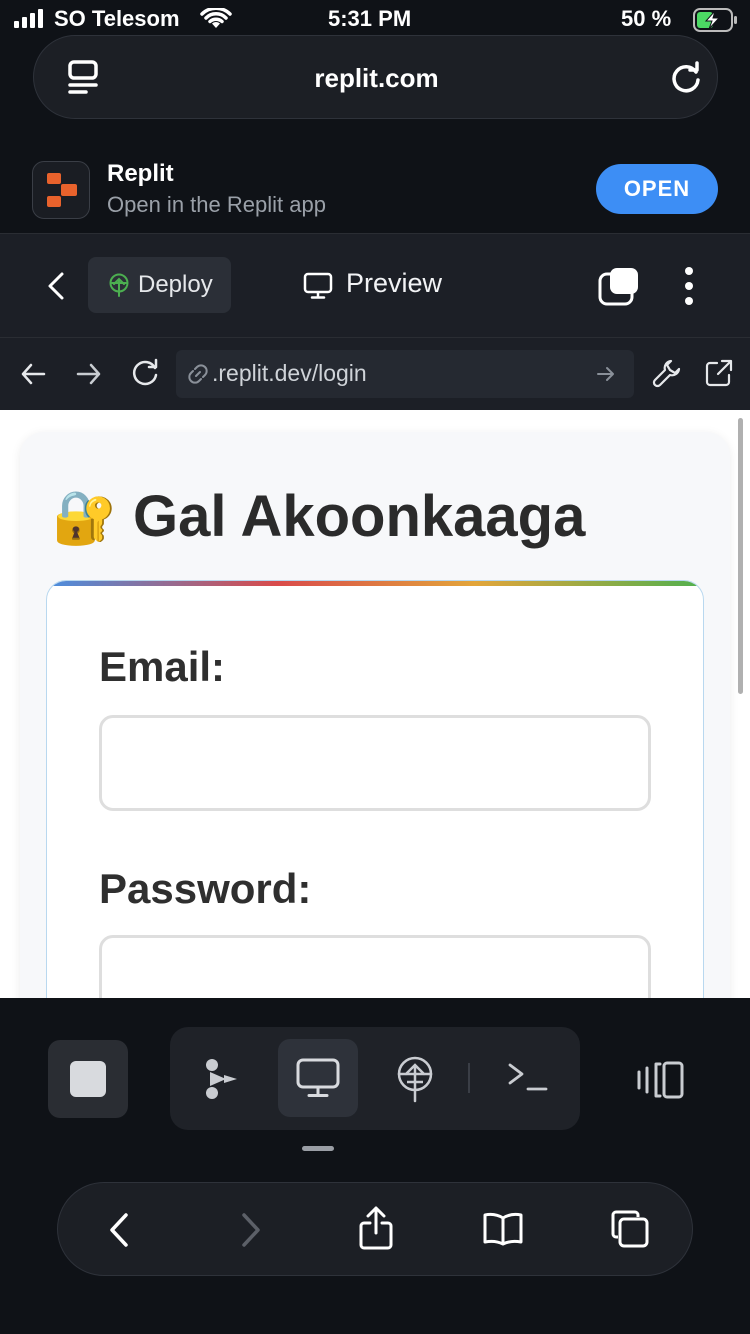 Image resolution: width=750 pixels, height=1334 pixels. What do you see at coordinates (375, 1078) in the screenshot?
I see `workspace-tools` at bounding box center [375, 1078].